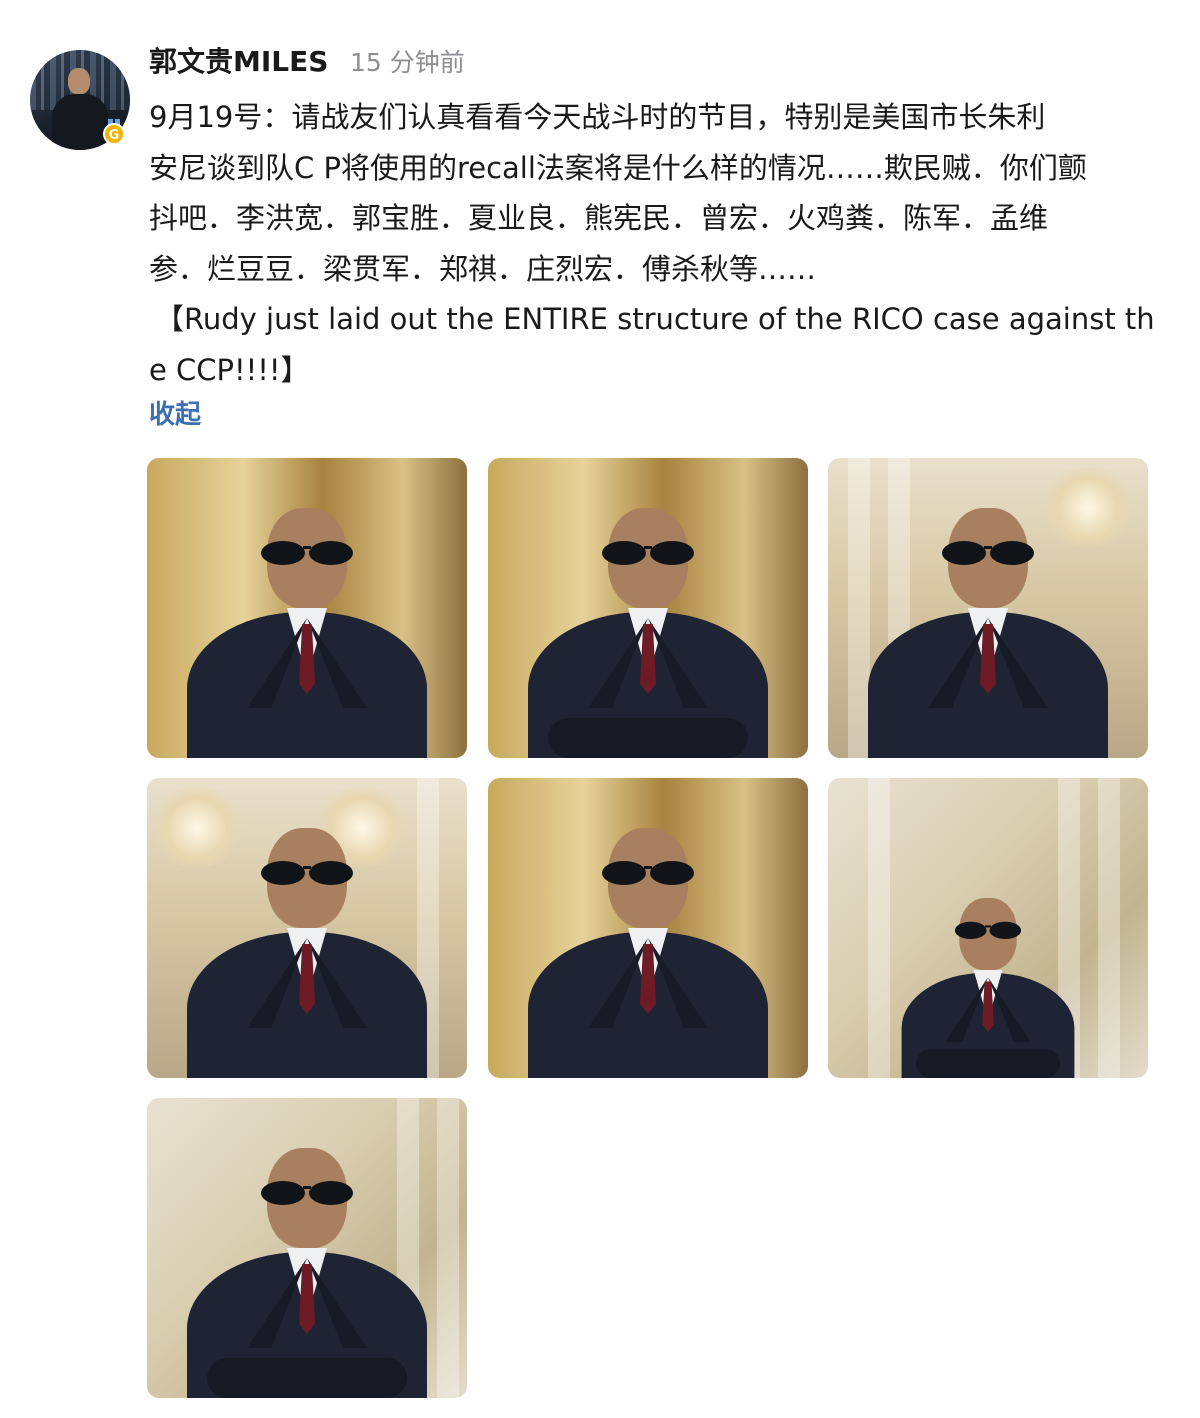 This screenshot has height=1418, width=1200. Describe the element at coordinates (238, 62) in the screenshot. I see `author-name: 郭文贵MILES` at that location.